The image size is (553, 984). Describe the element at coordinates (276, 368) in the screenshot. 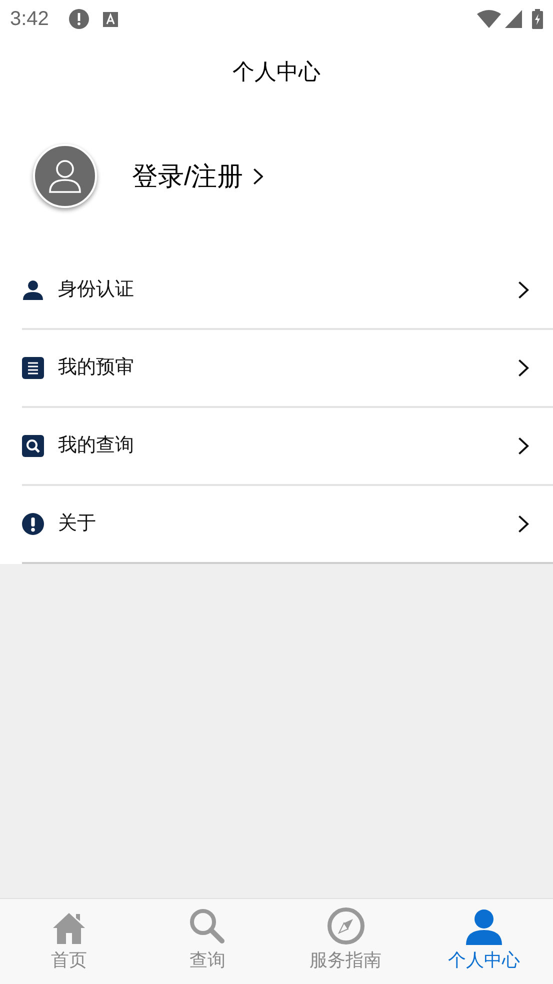

I see `menu-item: 我的预审` at that location.